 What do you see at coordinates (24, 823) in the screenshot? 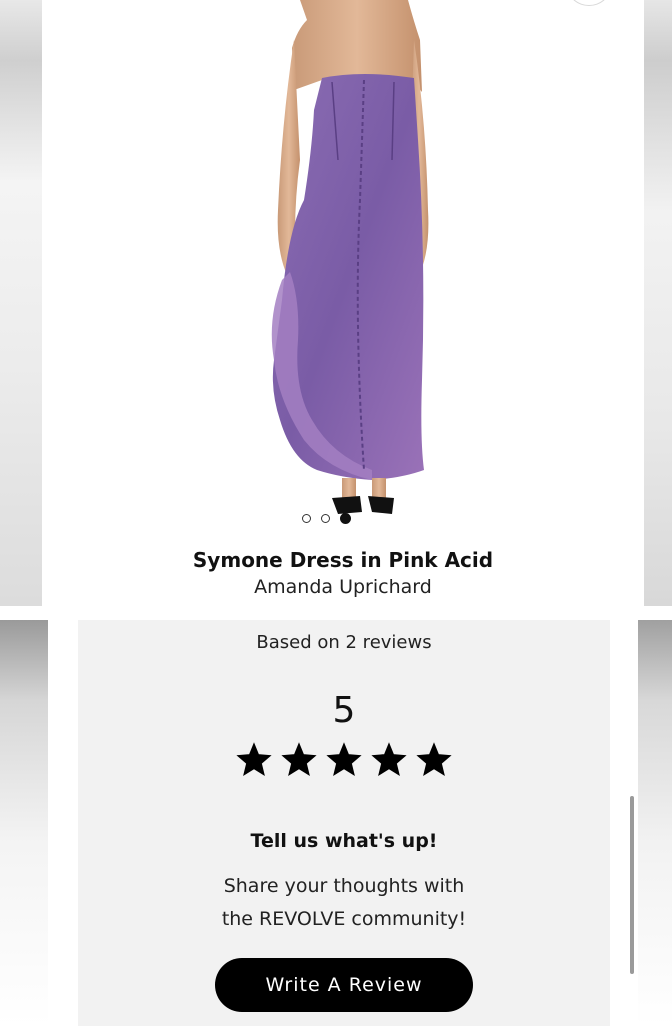
I see `left-gutter-bottom` at bounding box center [24, 823].